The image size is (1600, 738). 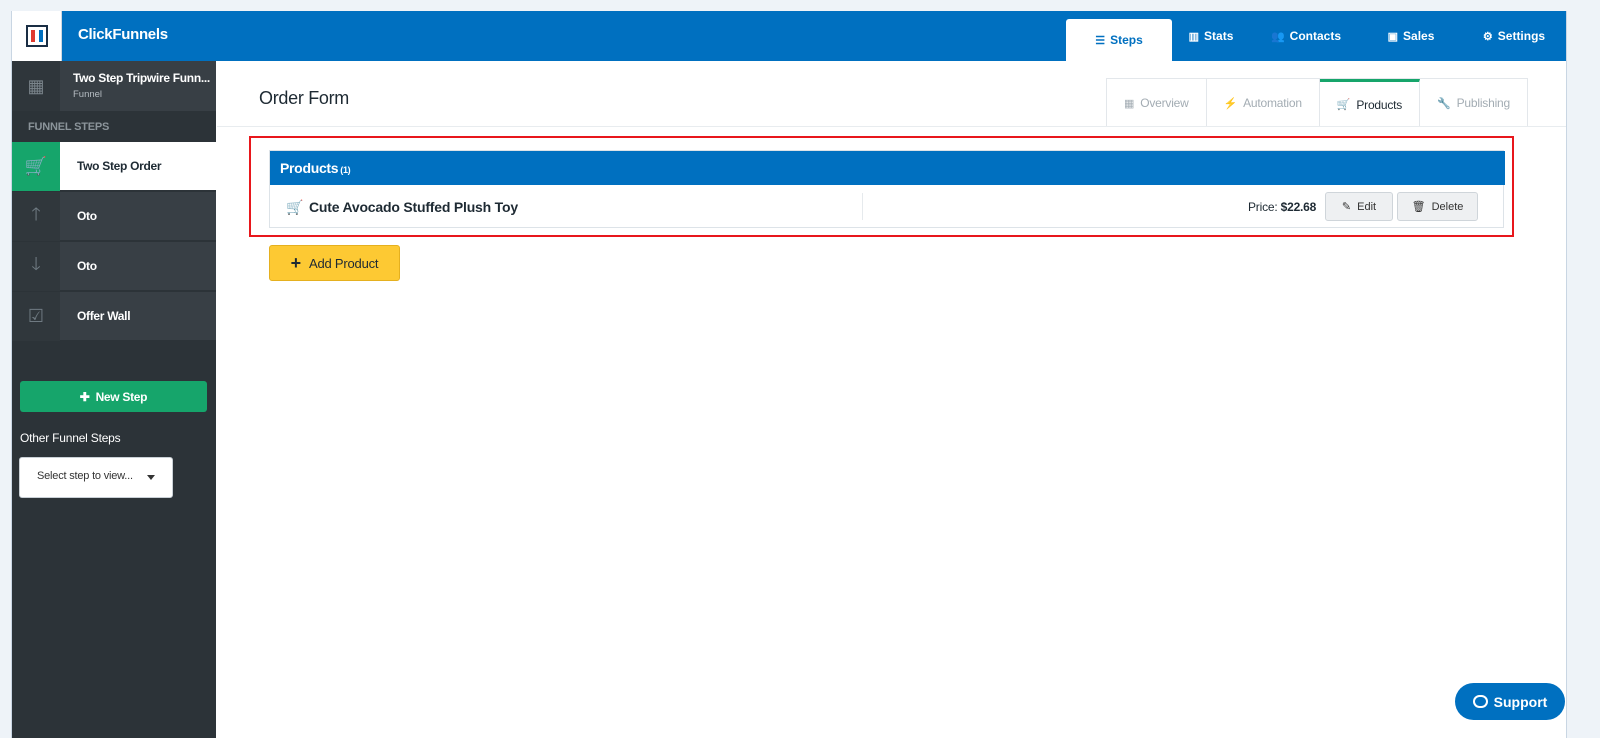 I want to click on plus-icon: +, so click(x=296, y=263).